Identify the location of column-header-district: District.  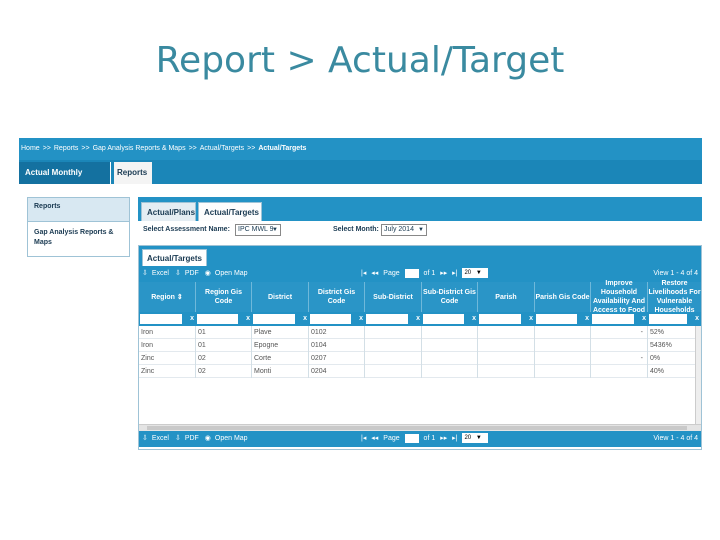
(280, 297).